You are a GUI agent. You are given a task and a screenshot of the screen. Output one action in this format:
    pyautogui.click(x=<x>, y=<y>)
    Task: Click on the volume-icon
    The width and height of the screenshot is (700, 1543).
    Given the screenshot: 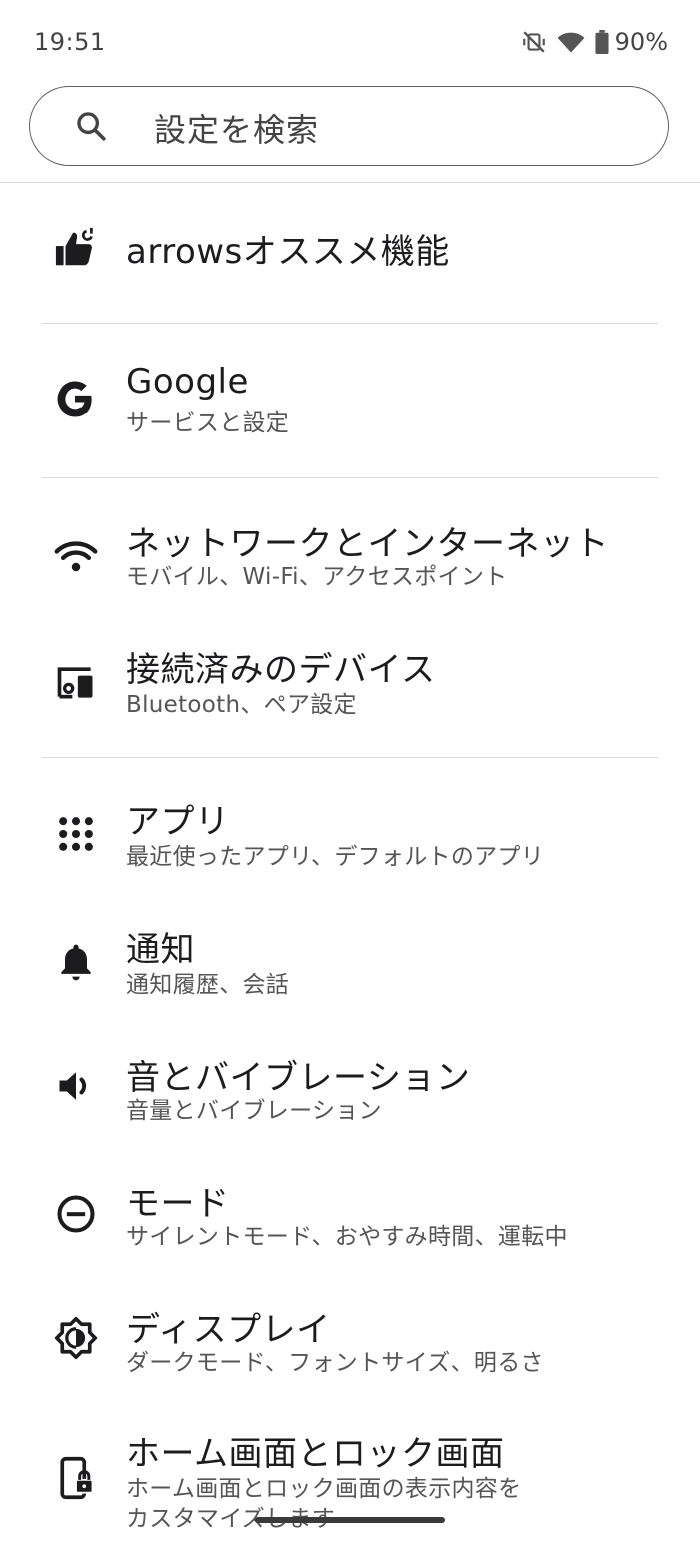 What is the action you would take?
    pyautogui.click(x=77, y=1087)
    